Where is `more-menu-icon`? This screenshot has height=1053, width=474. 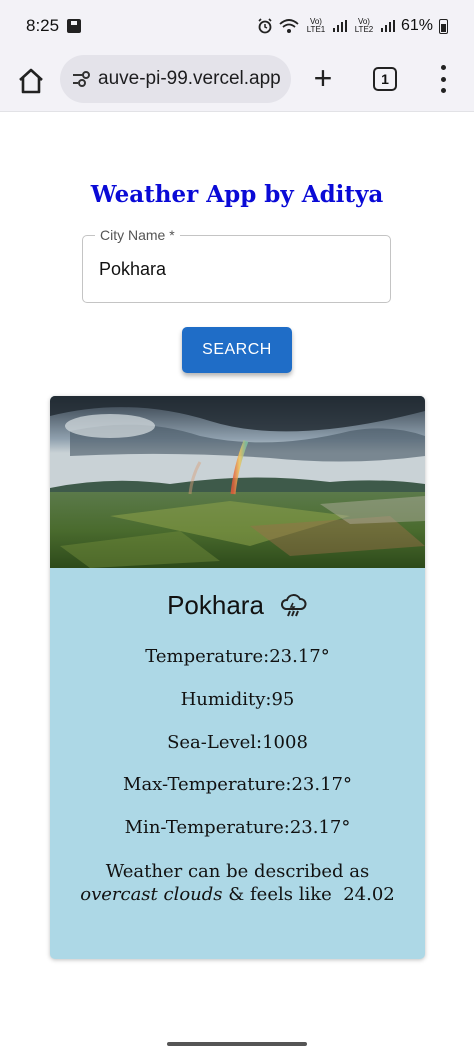
more-menu-icon is located at coordinates (443, 79).